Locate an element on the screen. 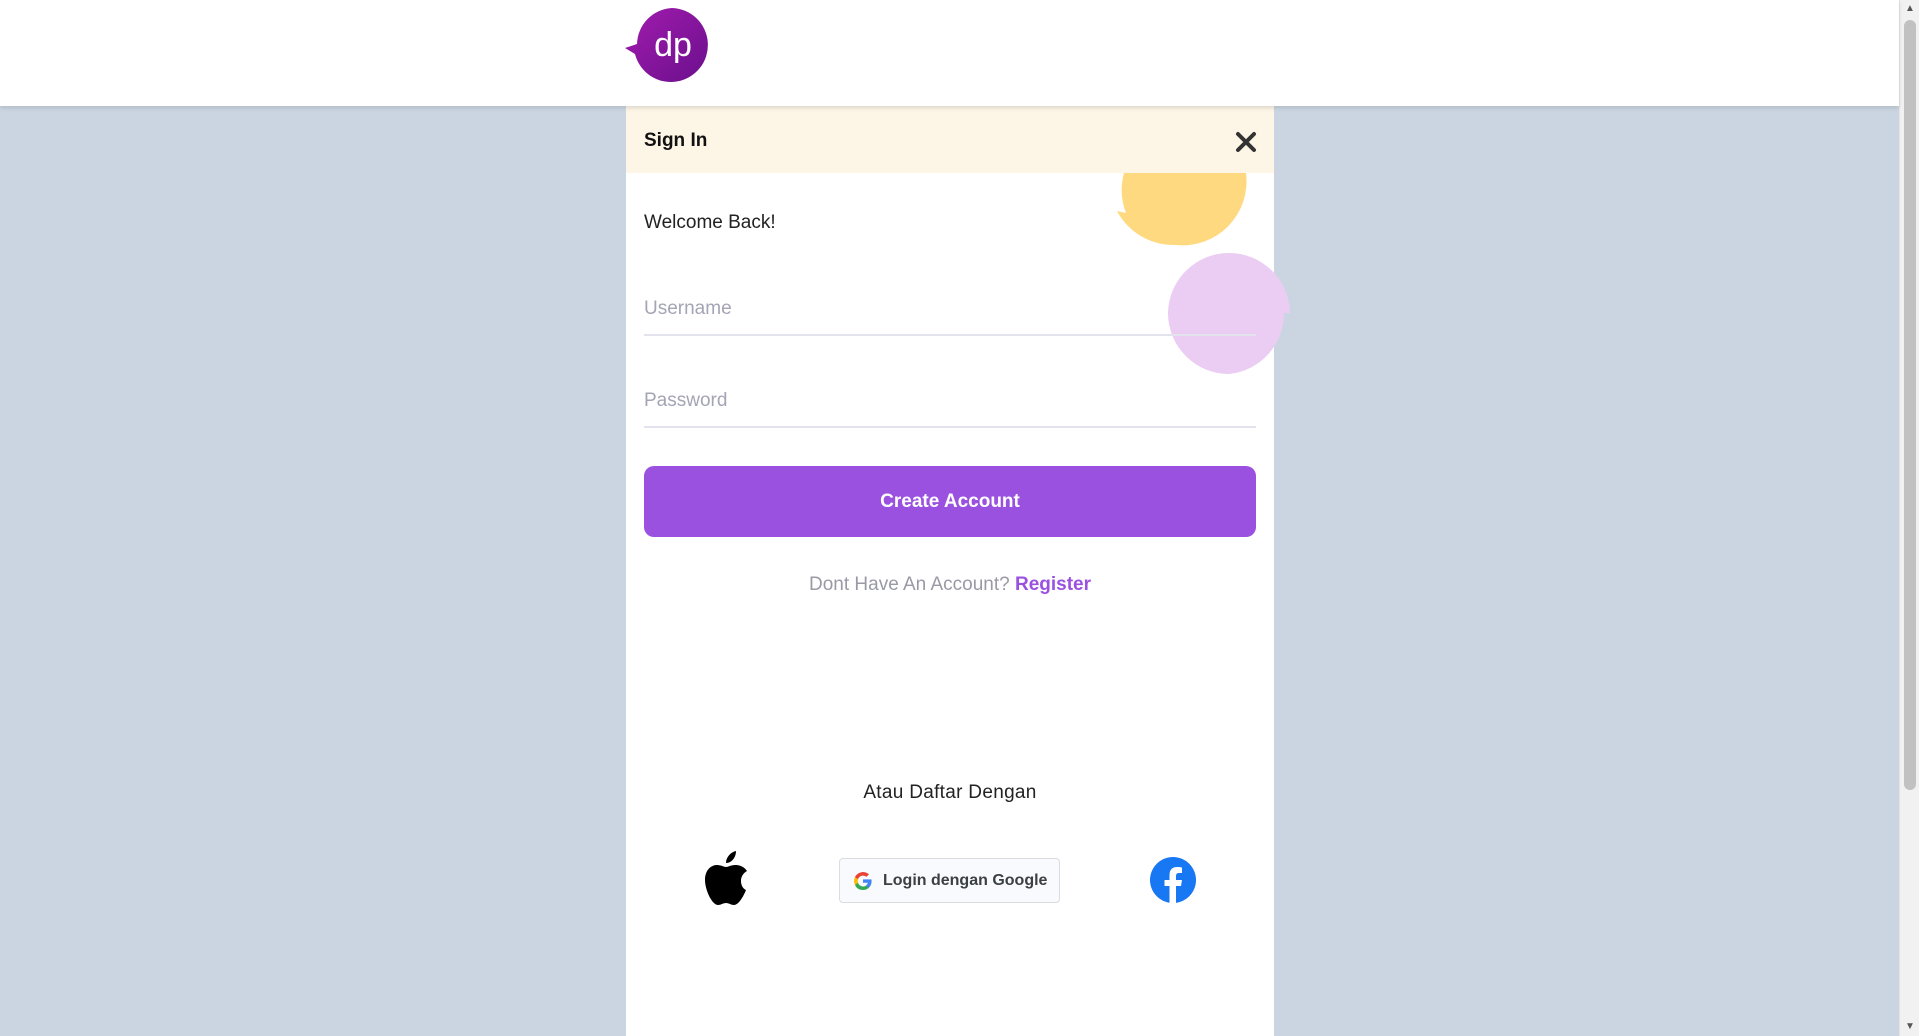 This screenshot has width=1919, height=1036. register-prompt: Dont Have An Account? is located at coordinates (909, 584).